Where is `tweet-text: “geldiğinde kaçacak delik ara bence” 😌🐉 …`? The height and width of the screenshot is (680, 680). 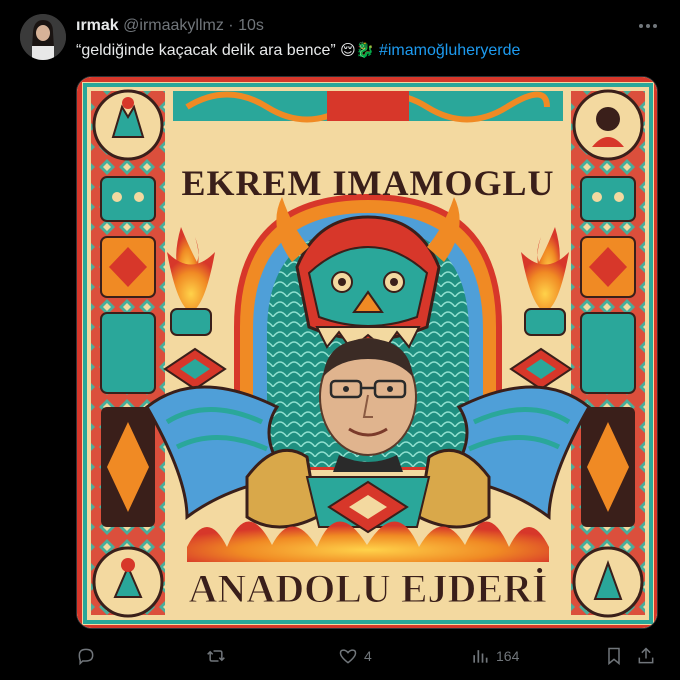
tweet-text: “geldiğinde kaçacak delik ara bence” 😌🐉 … is located at coordinates (298, 51).